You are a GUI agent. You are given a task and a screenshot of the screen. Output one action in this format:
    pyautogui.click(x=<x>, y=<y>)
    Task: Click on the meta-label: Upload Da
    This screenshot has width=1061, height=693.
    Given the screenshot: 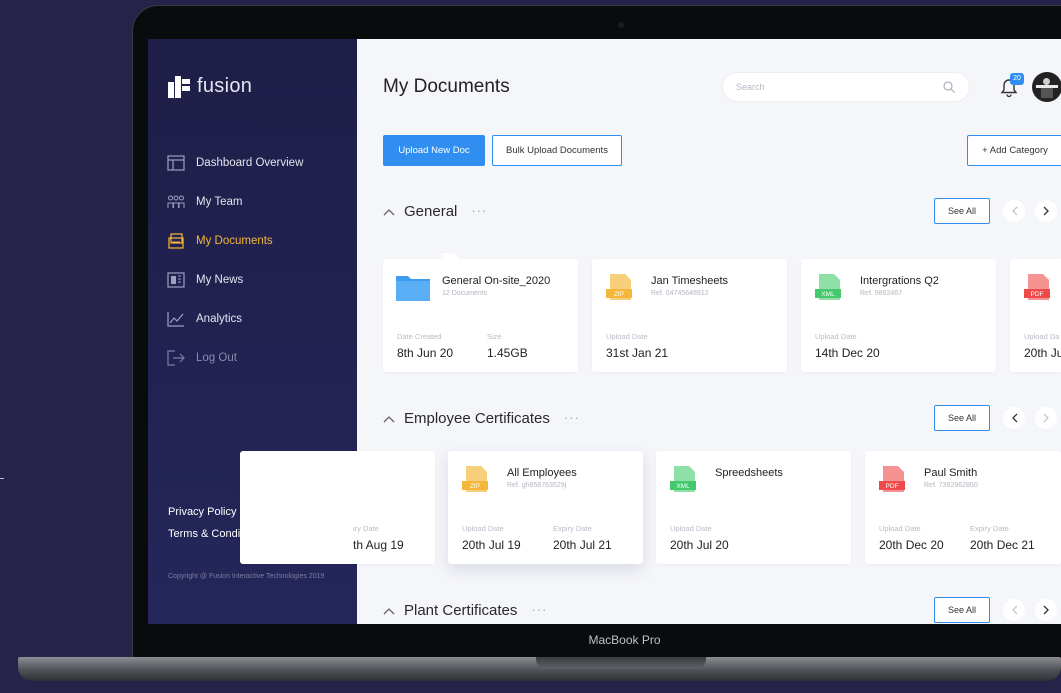 What is the action you would take?
    pyautogui.click(x=1042, y=336)
    